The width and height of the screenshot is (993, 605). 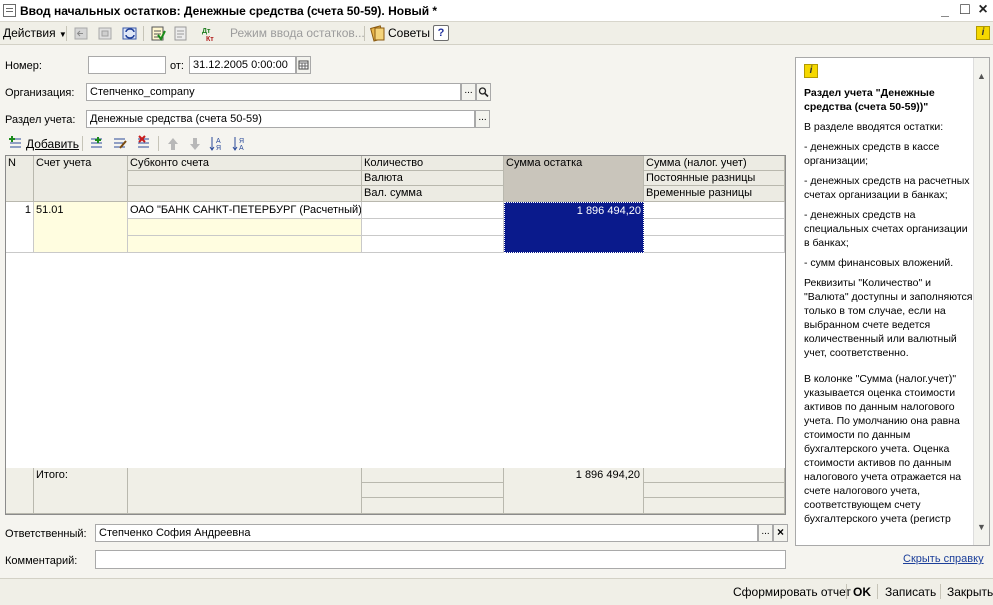 What do you see at coordinates (181, 33) in the screenshot?
I see `unpost-document-icon` at bounding box center [181, 33].